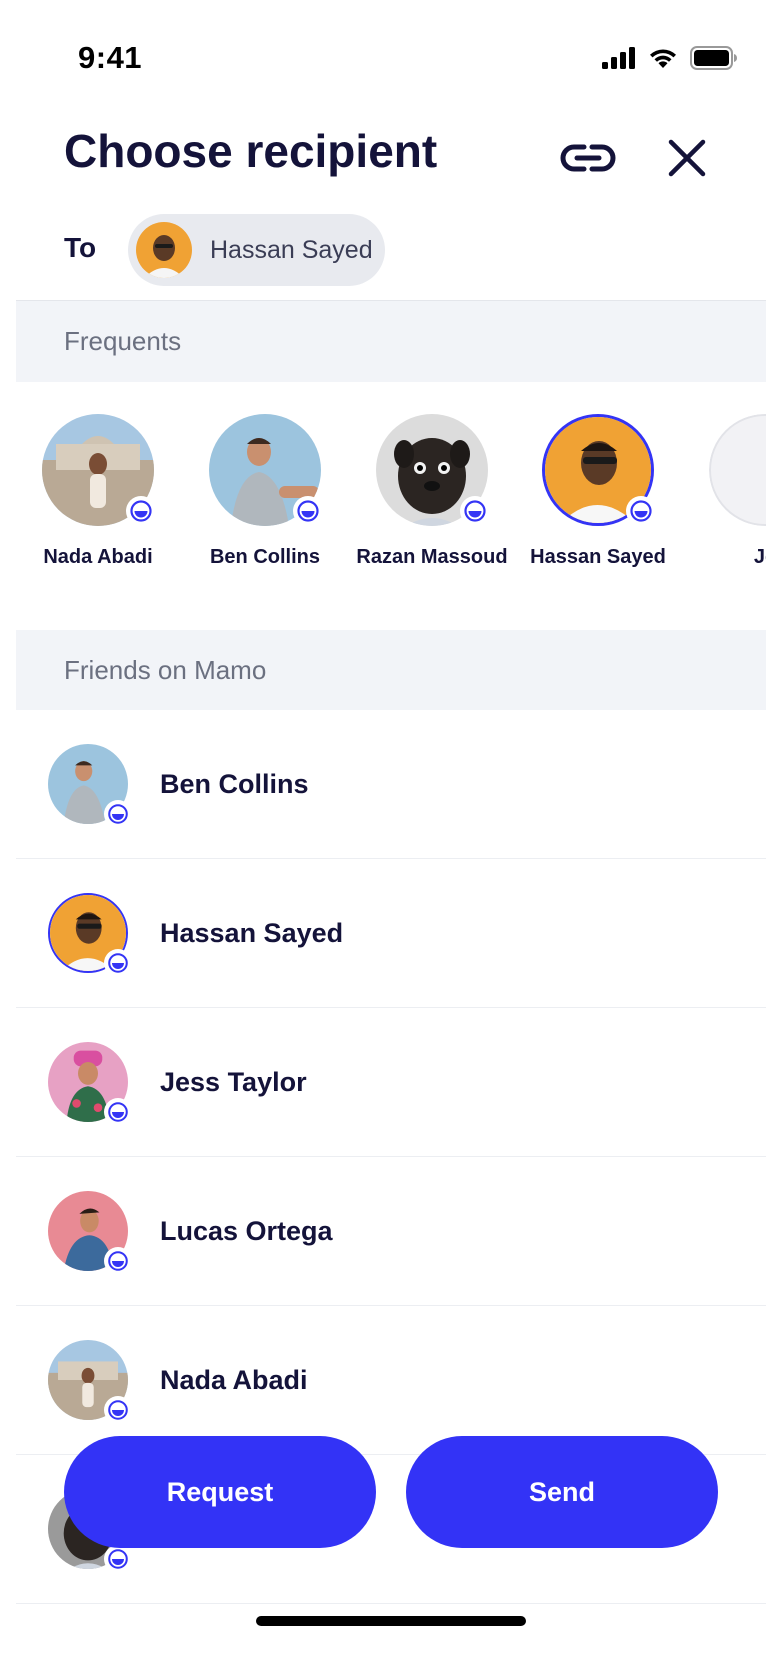 The width and height of the screenshot is (782, 1656). Describe the element at coordinates (391, 55) in the screenshot. I see `status-bar: 9:41` at that location.